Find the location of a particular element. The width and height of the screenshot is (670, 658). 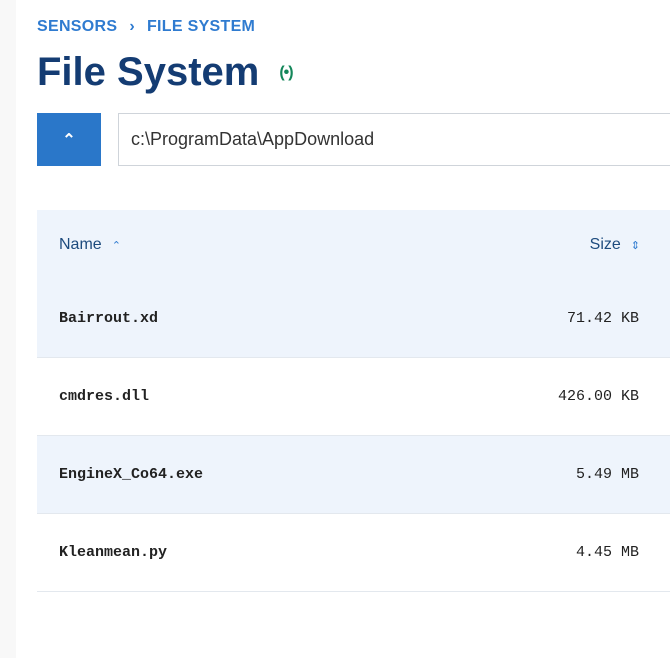

path-input is located at coordinates (394, 139).